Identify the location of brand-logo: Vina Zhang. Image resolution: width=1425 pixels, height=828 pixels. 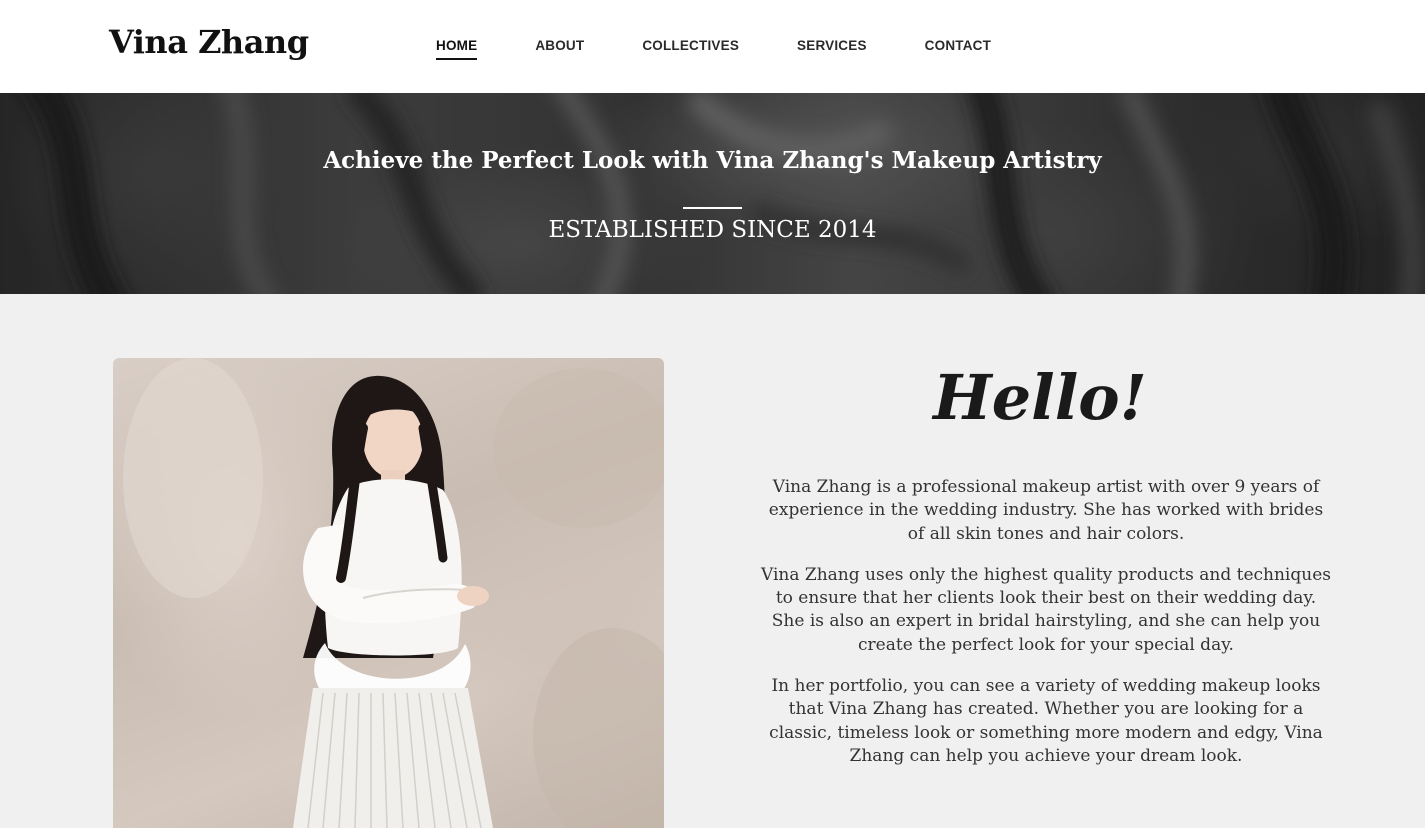
(209, 42).